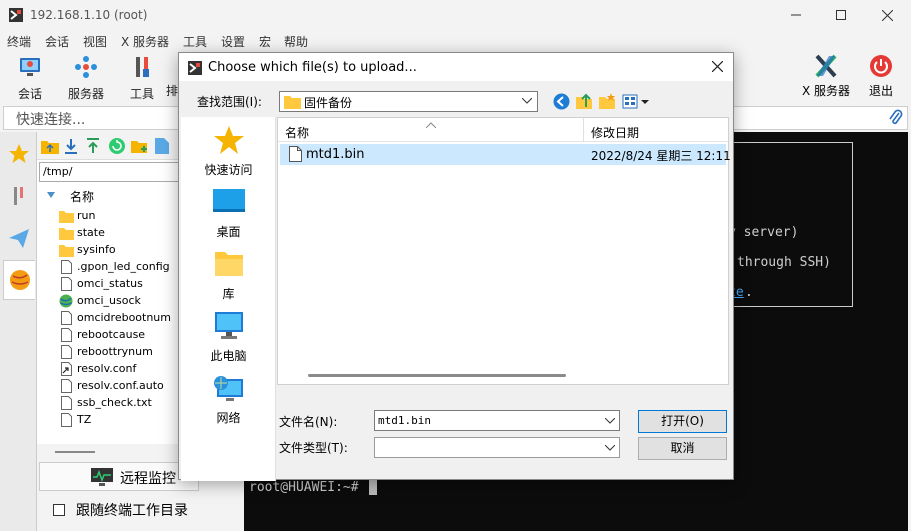 The image size is (911, 531). I want to click on menu-xserver: X 服务器, so click(145, 41).